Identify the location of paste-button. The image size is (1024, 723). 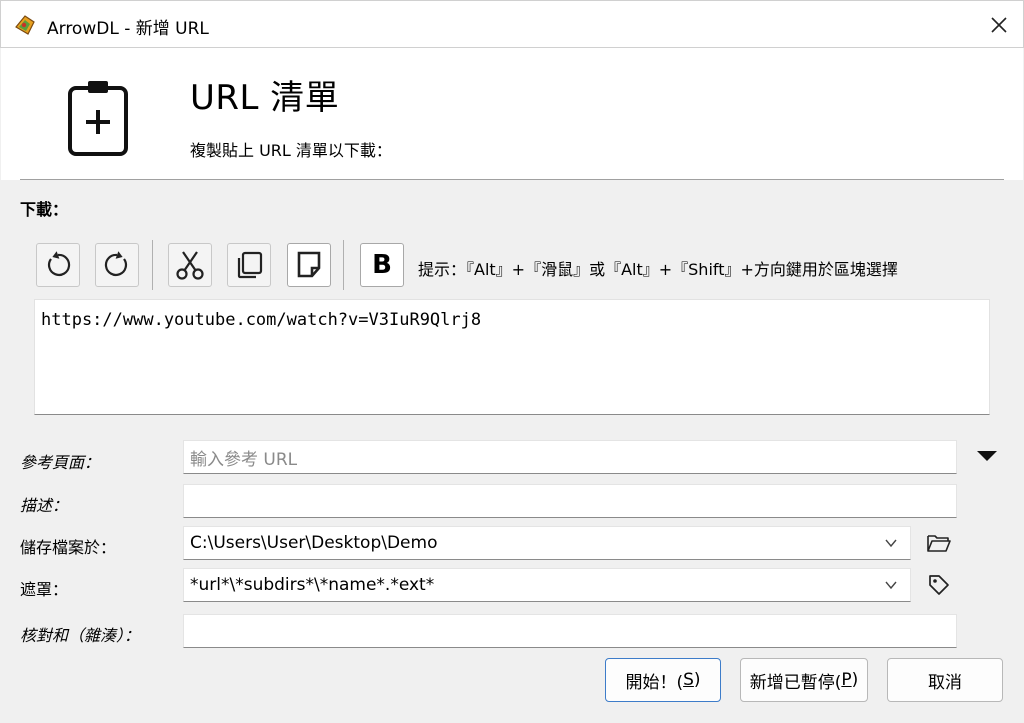
(309, 265).